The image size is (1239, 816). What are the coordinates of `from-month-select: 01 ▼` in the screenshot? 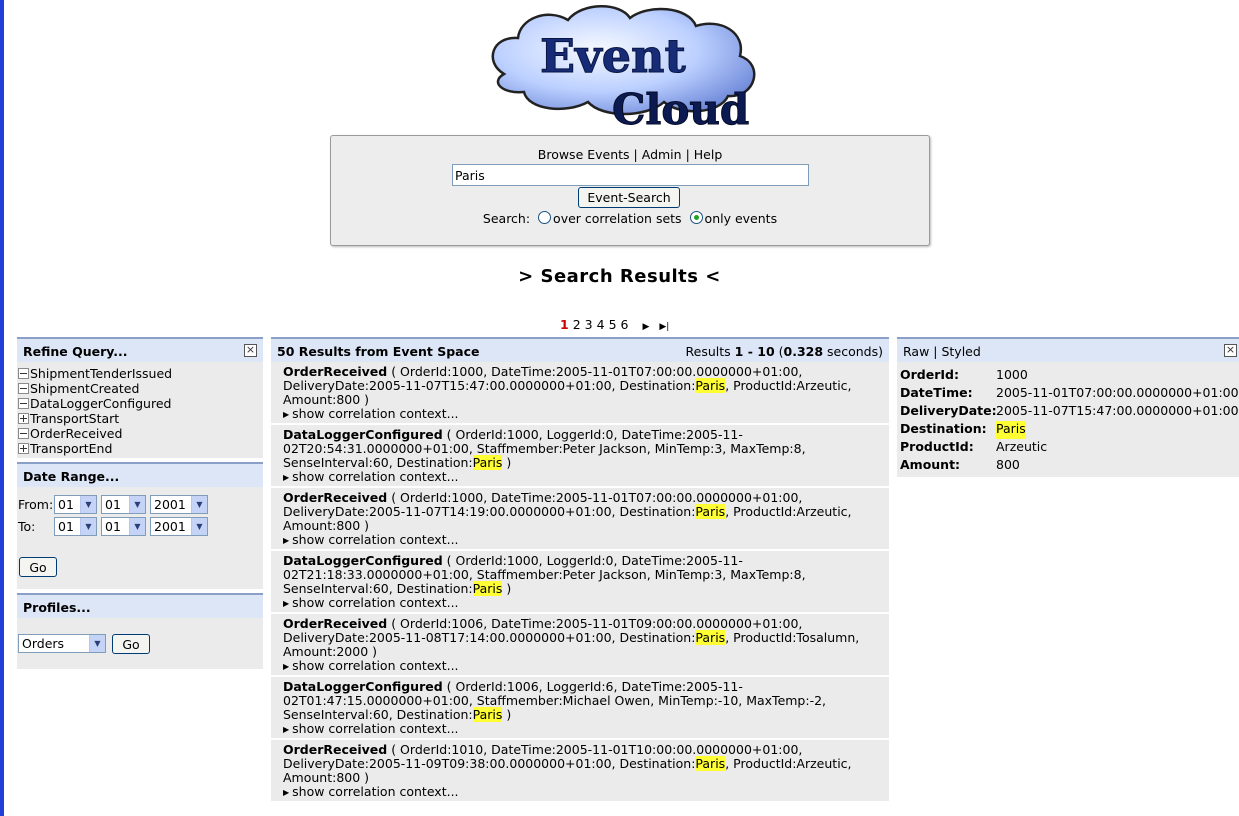 It's located at (123, 504).